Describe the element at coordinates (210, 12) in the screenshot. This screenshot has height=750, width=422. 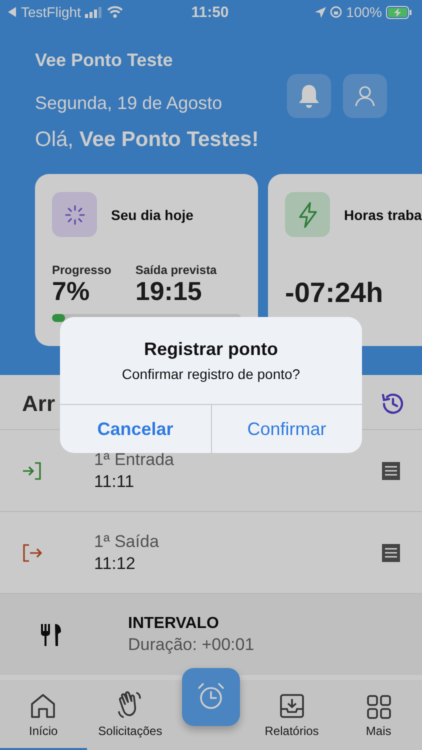
I see `clock-time: 11:50` at that location.